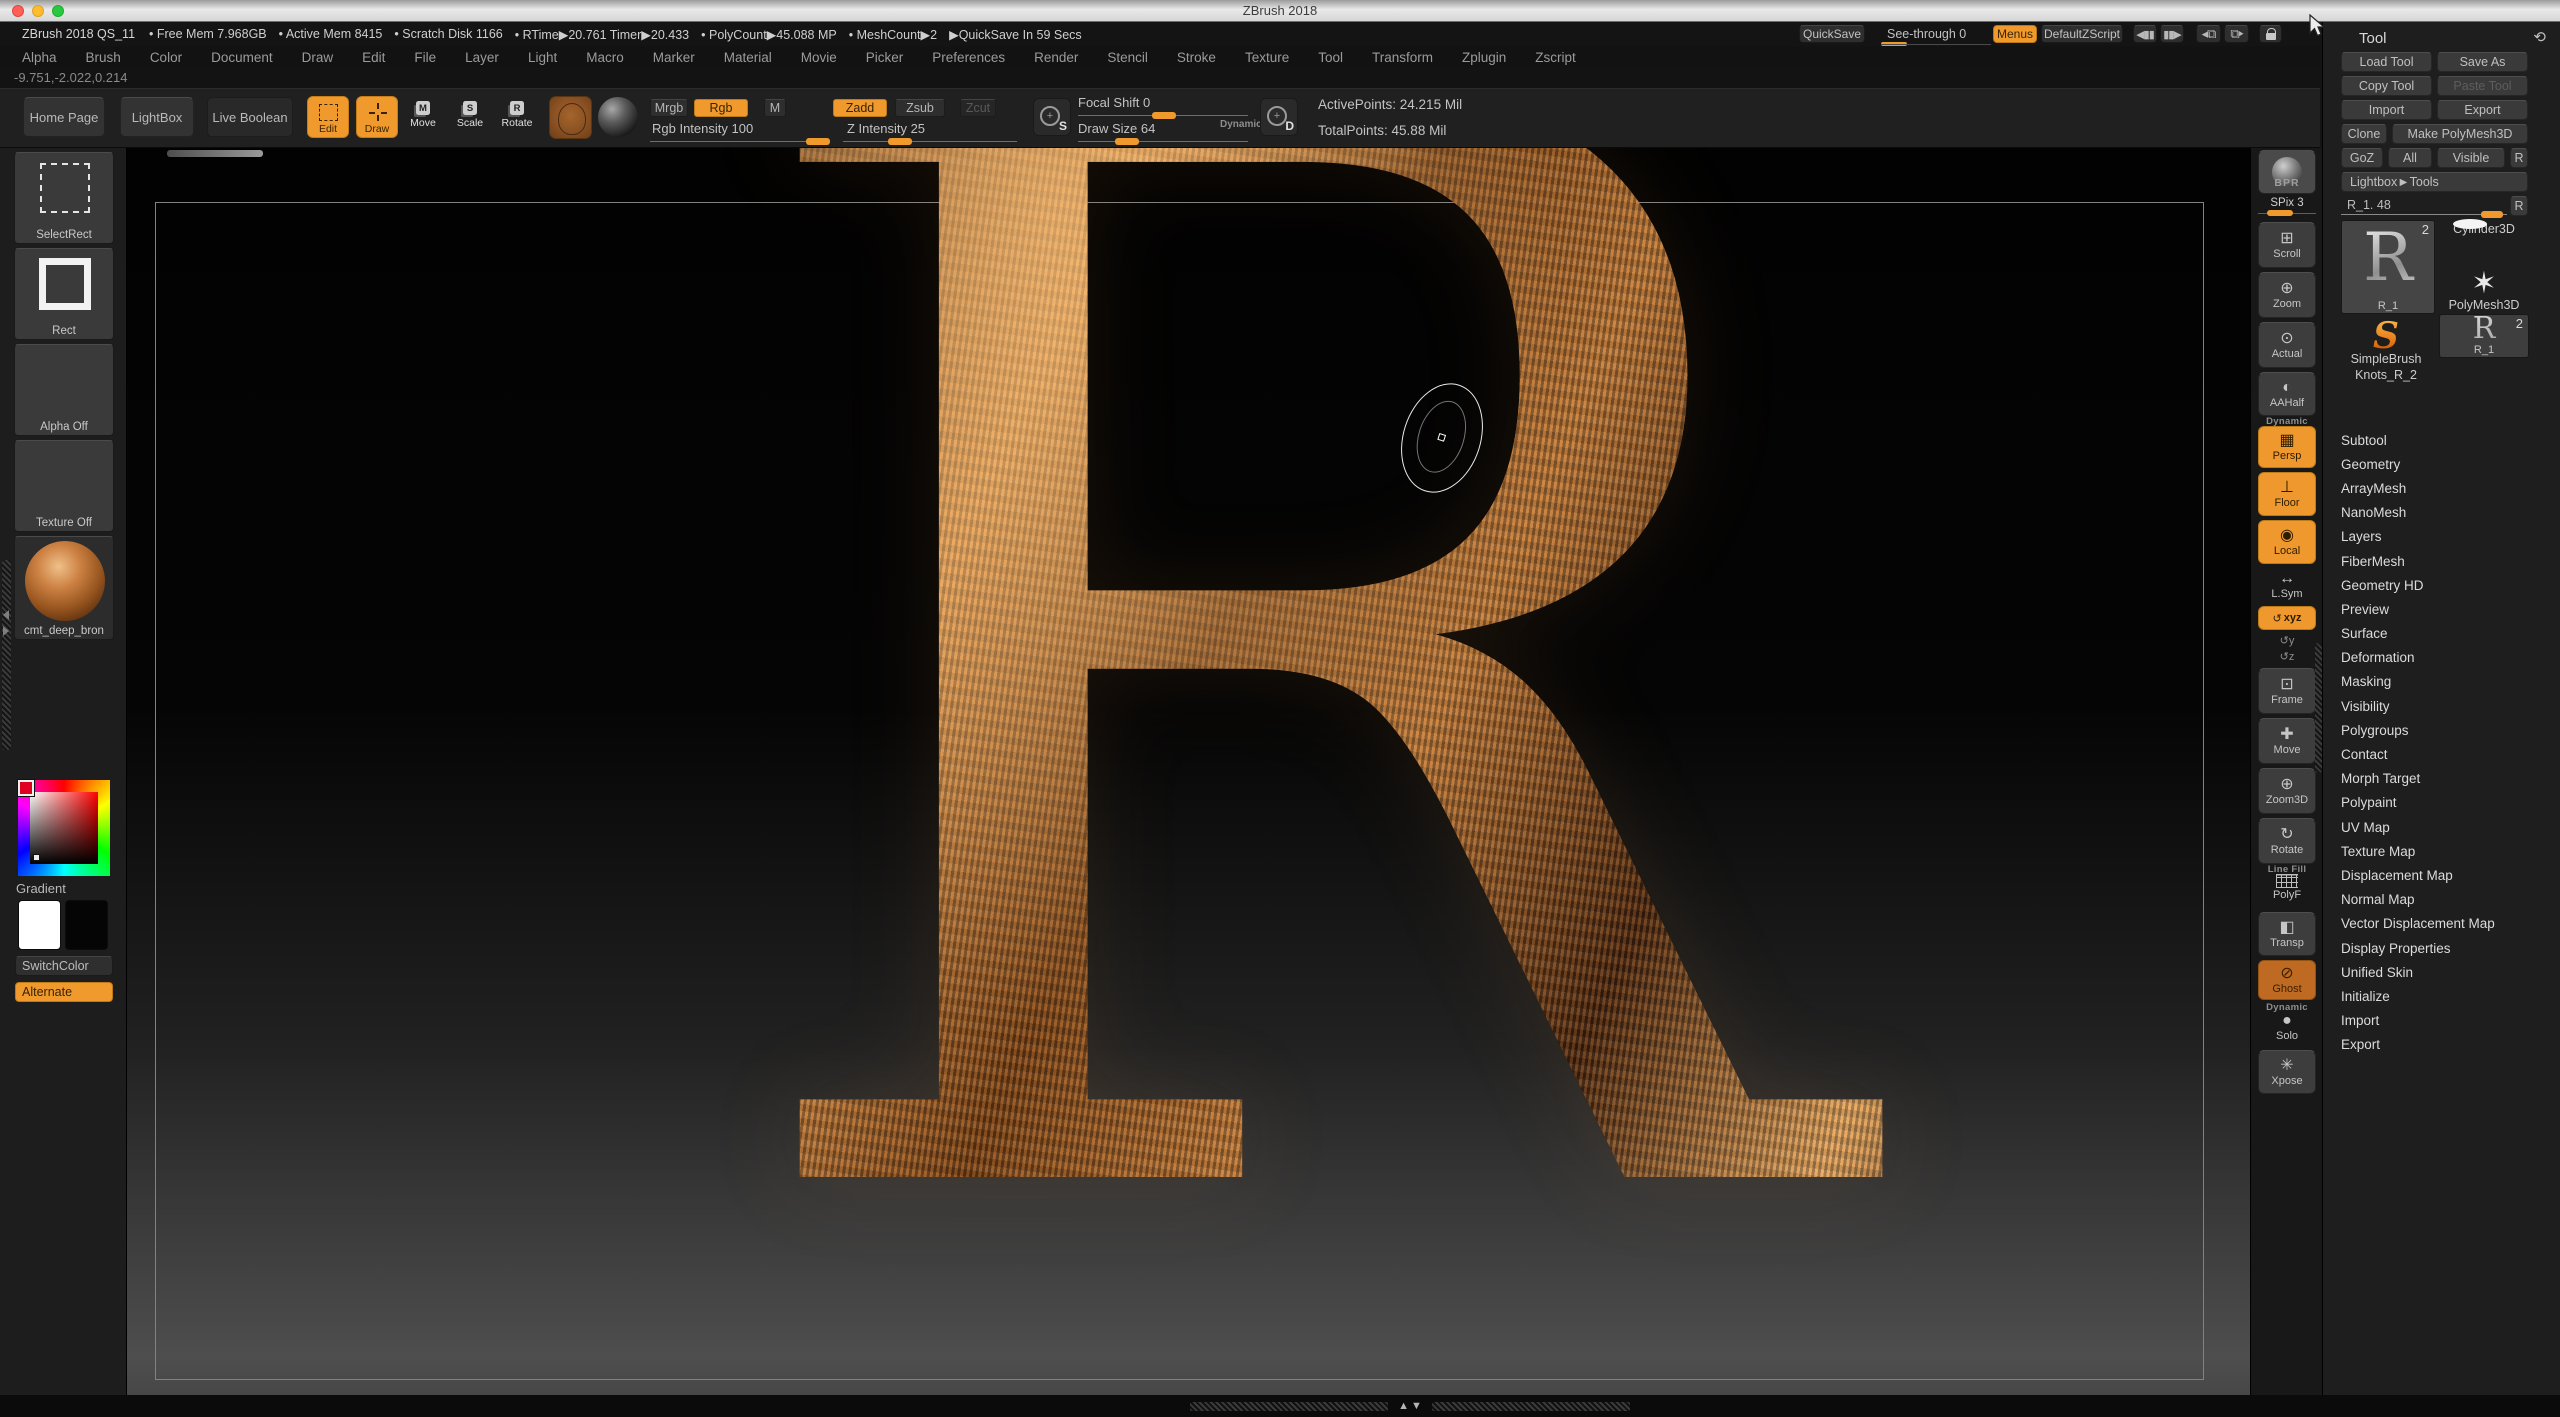  What do you see at coordinates (6, 655) in the screenshot?
I see `tray-scrollbar` at bounding box center [6, 655].